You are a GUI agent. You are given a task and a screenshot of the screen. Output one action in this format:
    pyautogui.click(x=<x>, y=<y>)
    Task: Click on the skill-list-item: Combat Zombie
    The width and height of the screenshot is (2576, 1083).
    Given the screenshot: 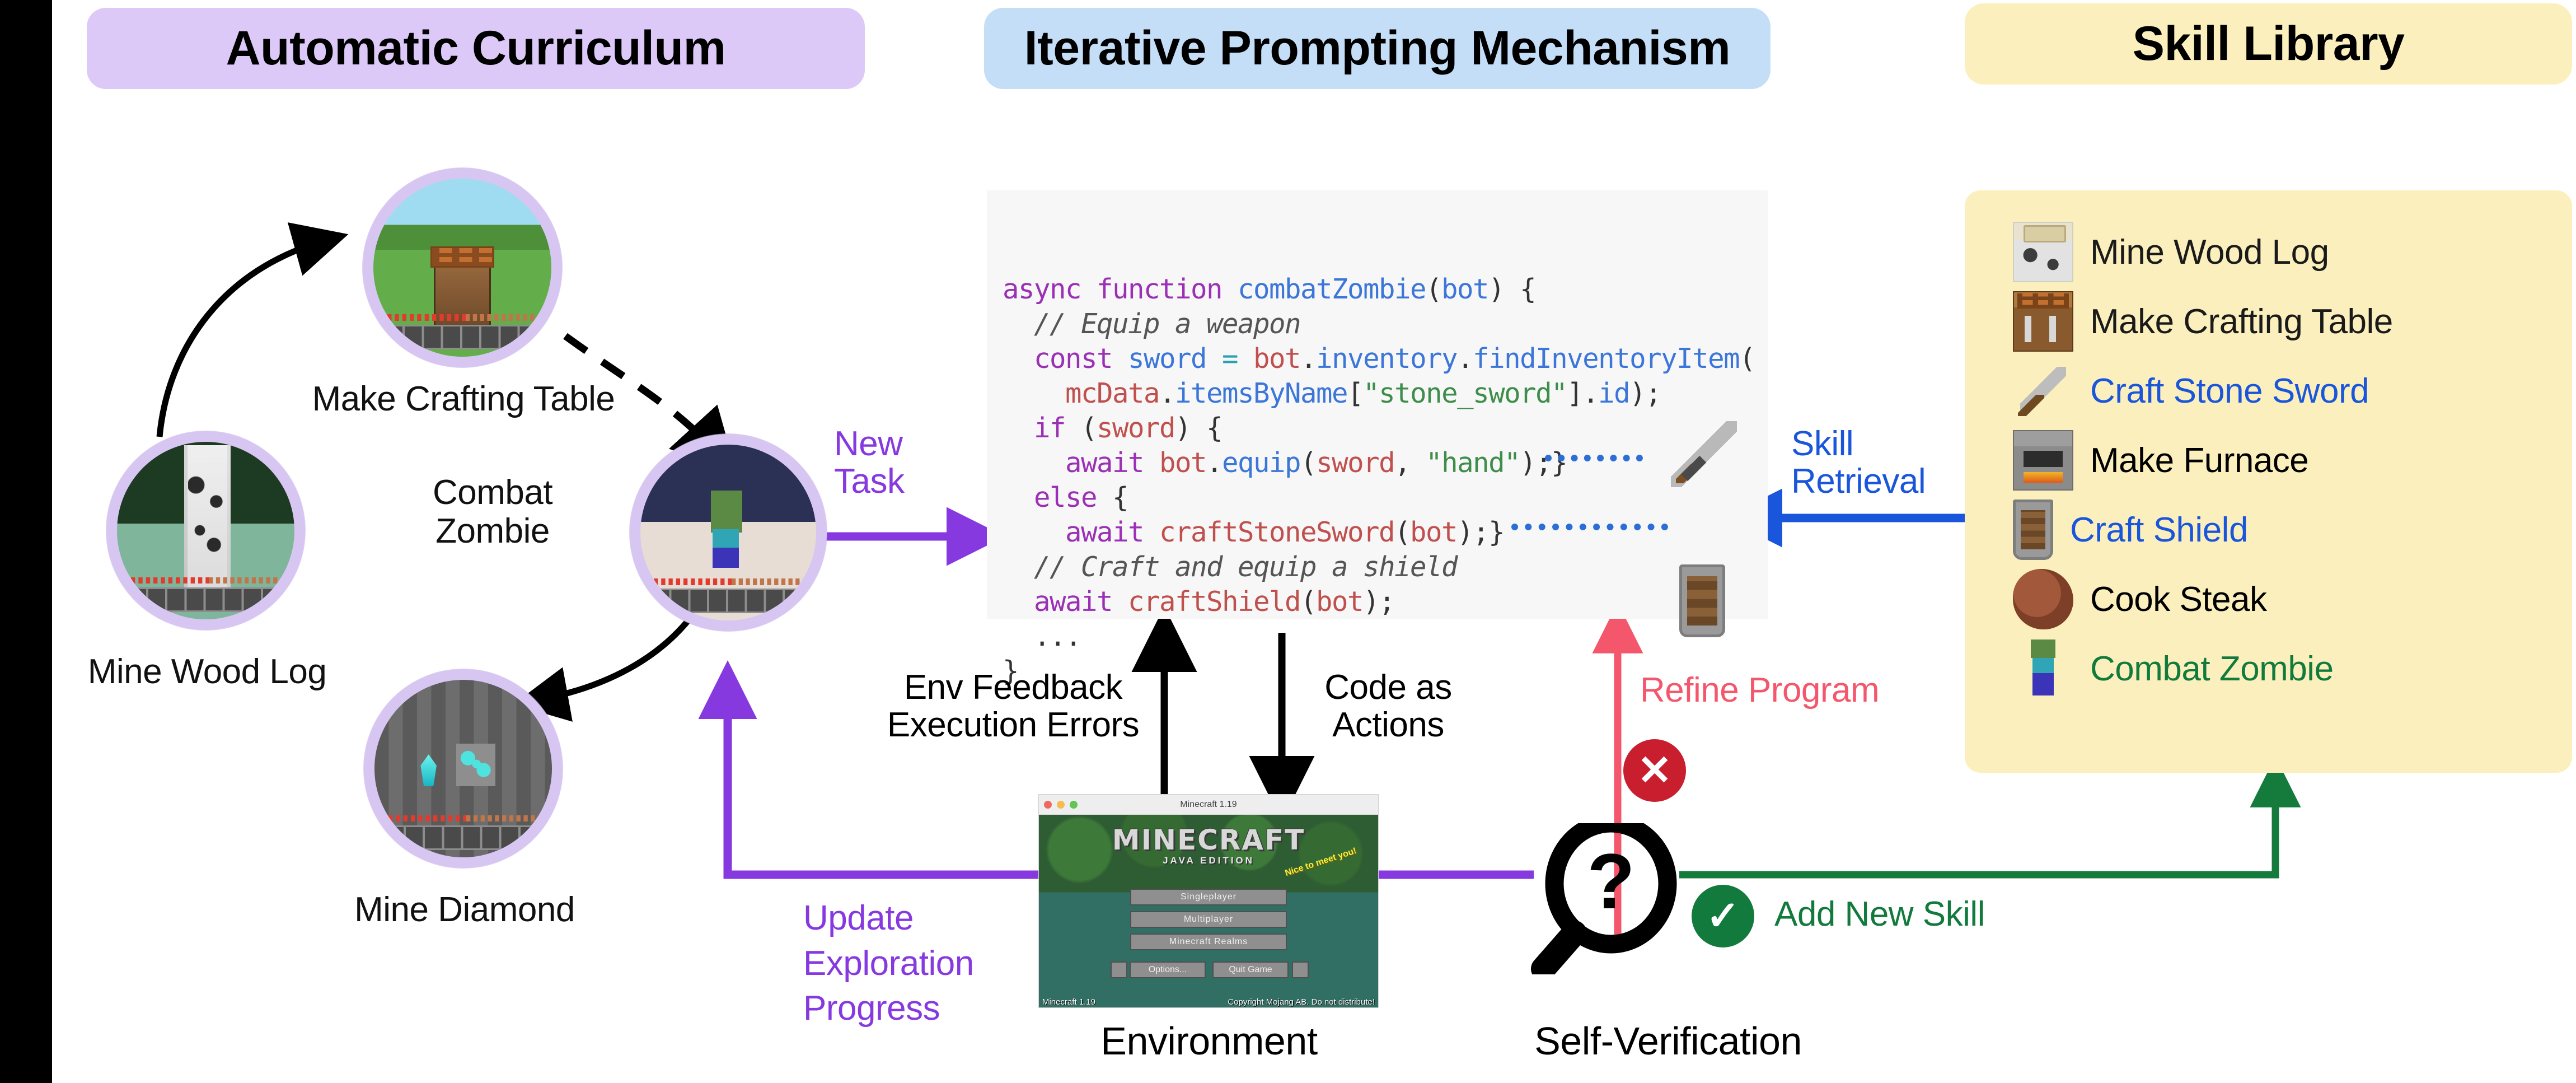 What is the action you would take?
    pyautogui.click(x=2268, y=668)
    